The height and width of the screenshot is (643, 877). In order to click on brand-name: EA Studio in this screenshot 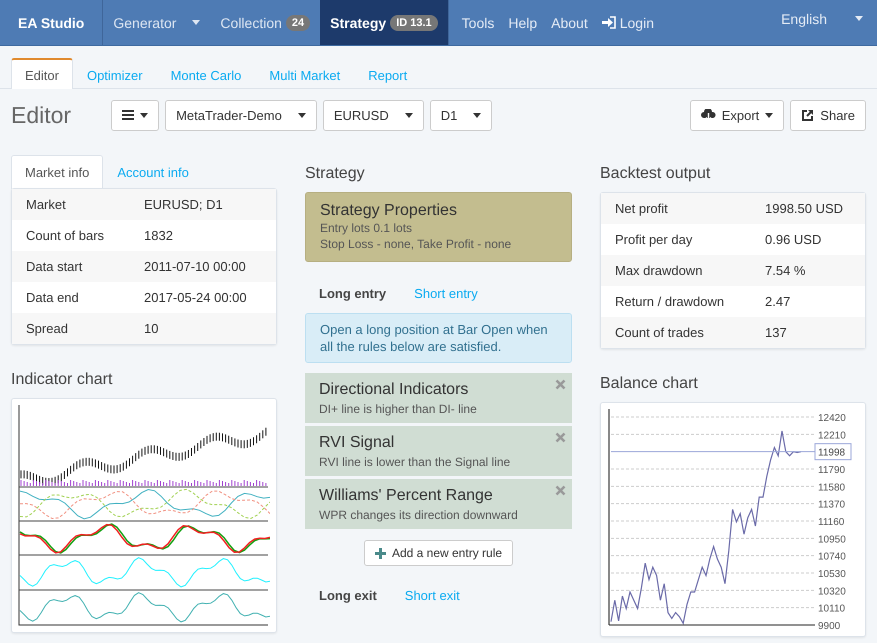, I will do `click(52, 22)`.